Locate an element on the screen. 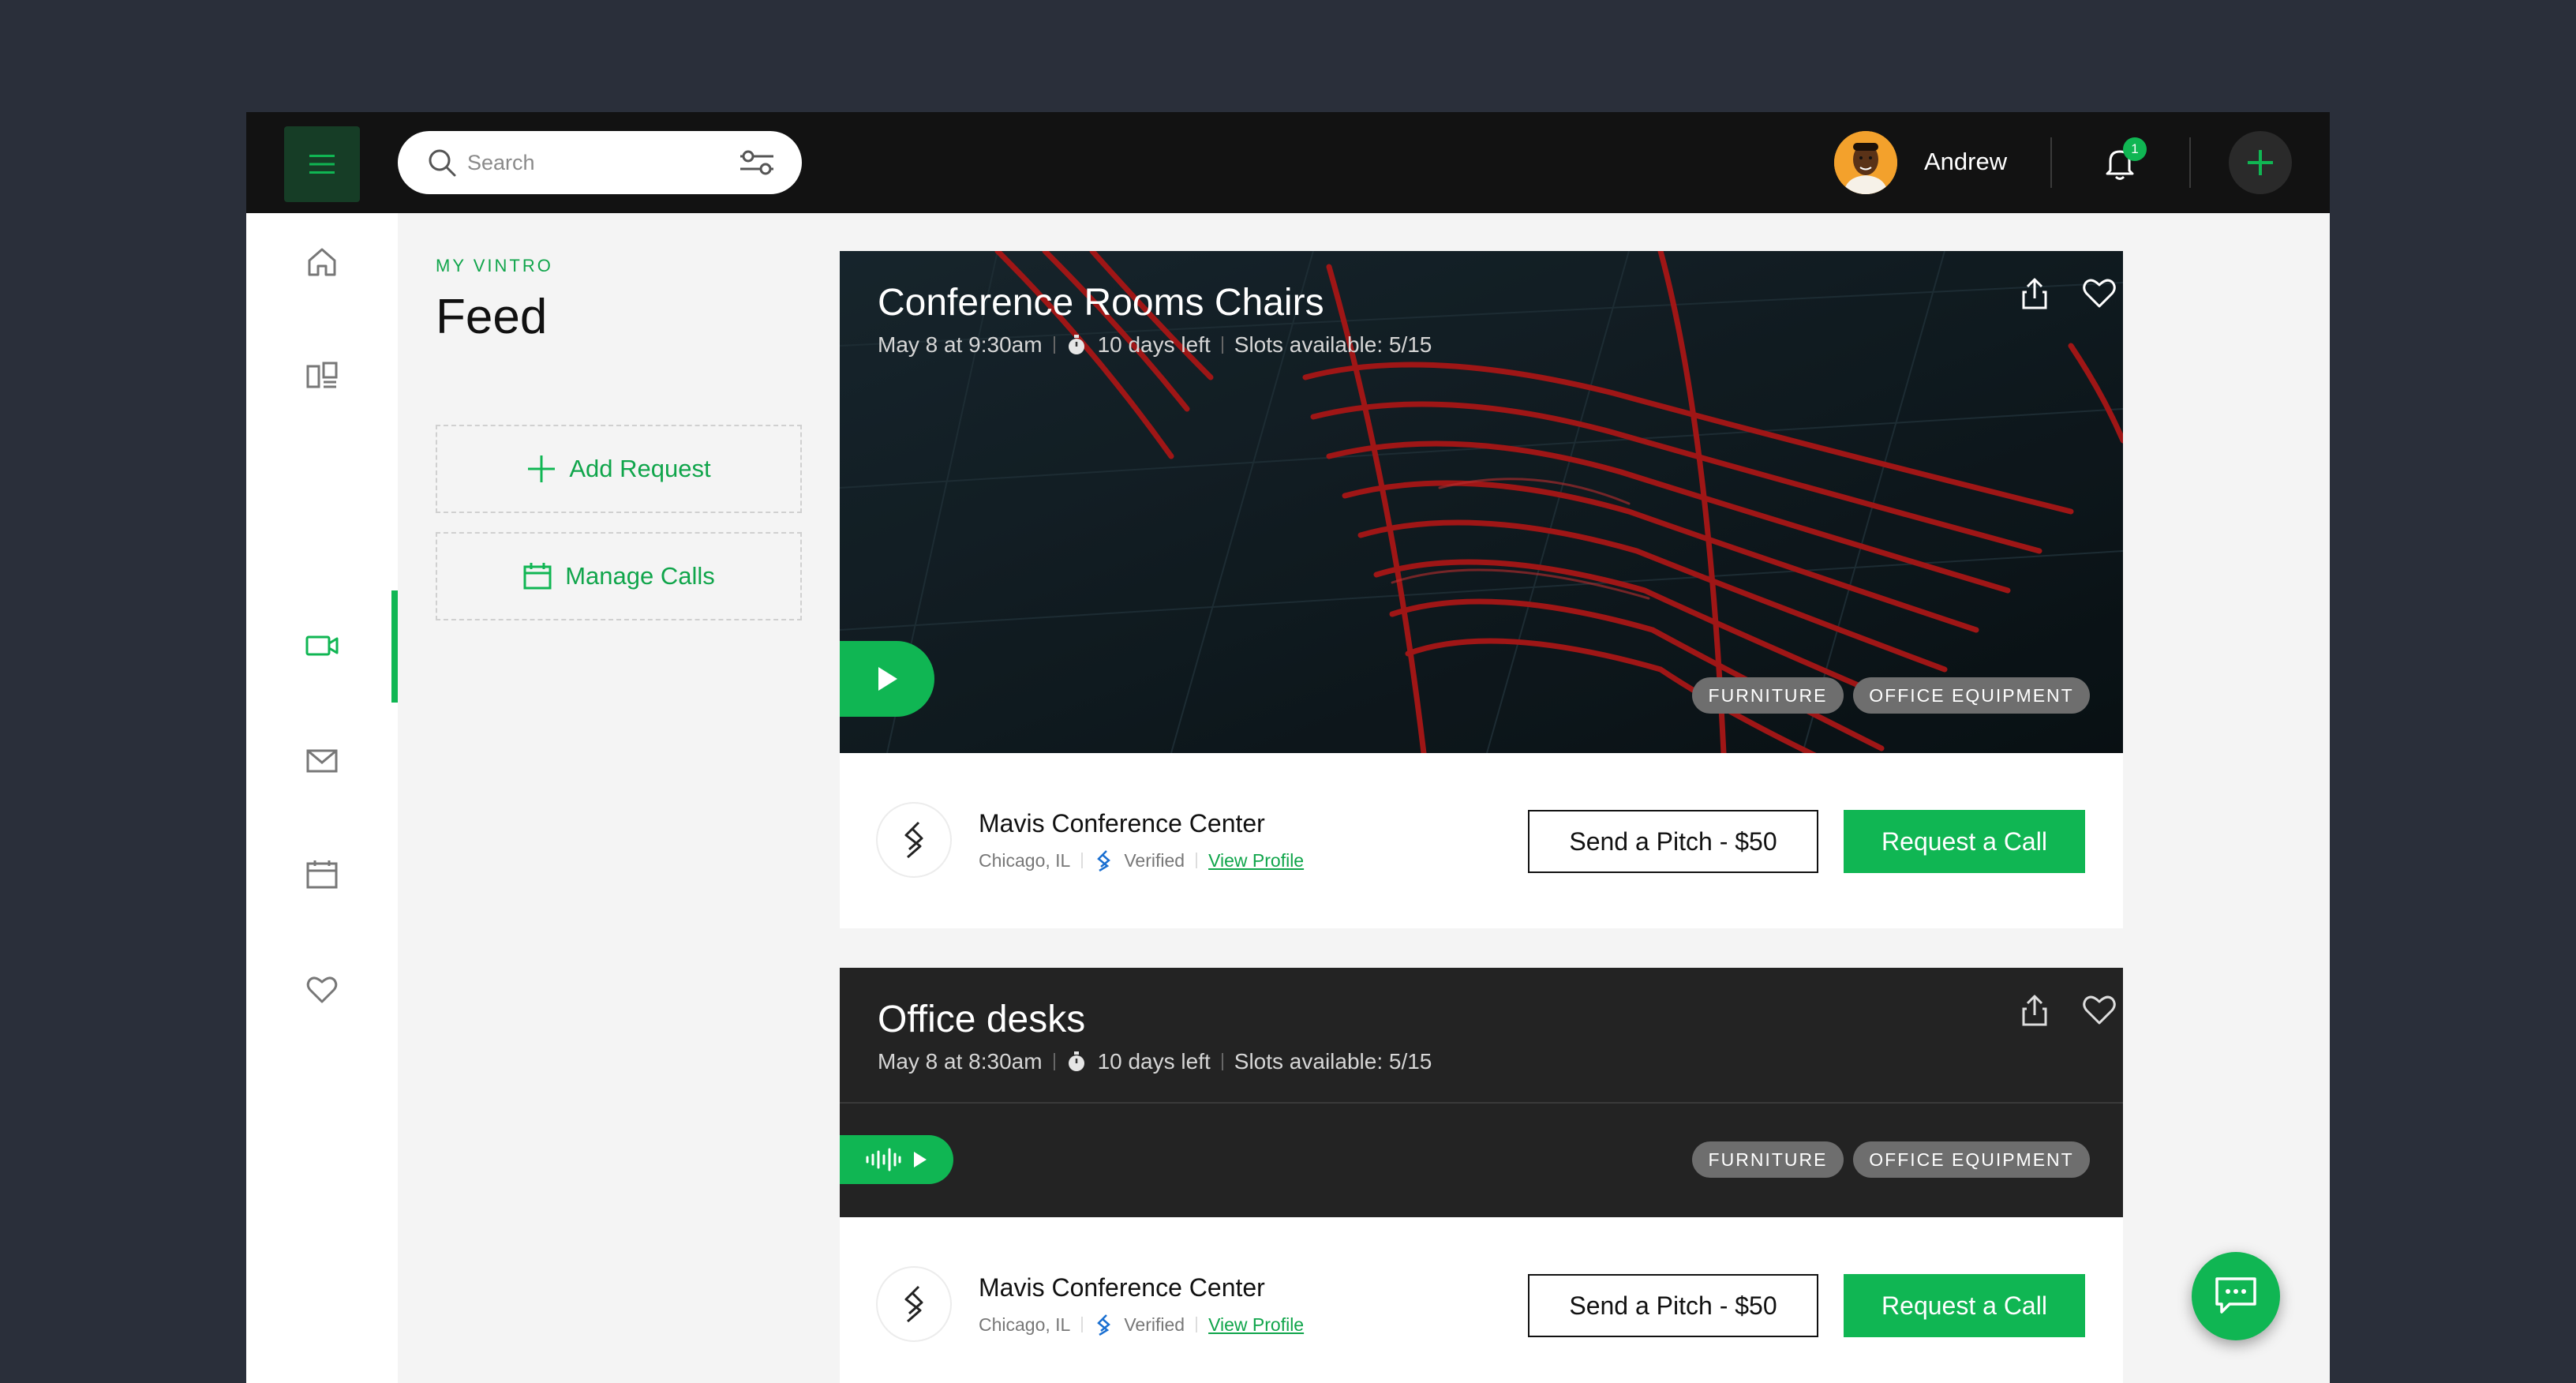 This screenshot has height=1383, width=2576. sidebar-item-messages is located at coordinates (322, 761).